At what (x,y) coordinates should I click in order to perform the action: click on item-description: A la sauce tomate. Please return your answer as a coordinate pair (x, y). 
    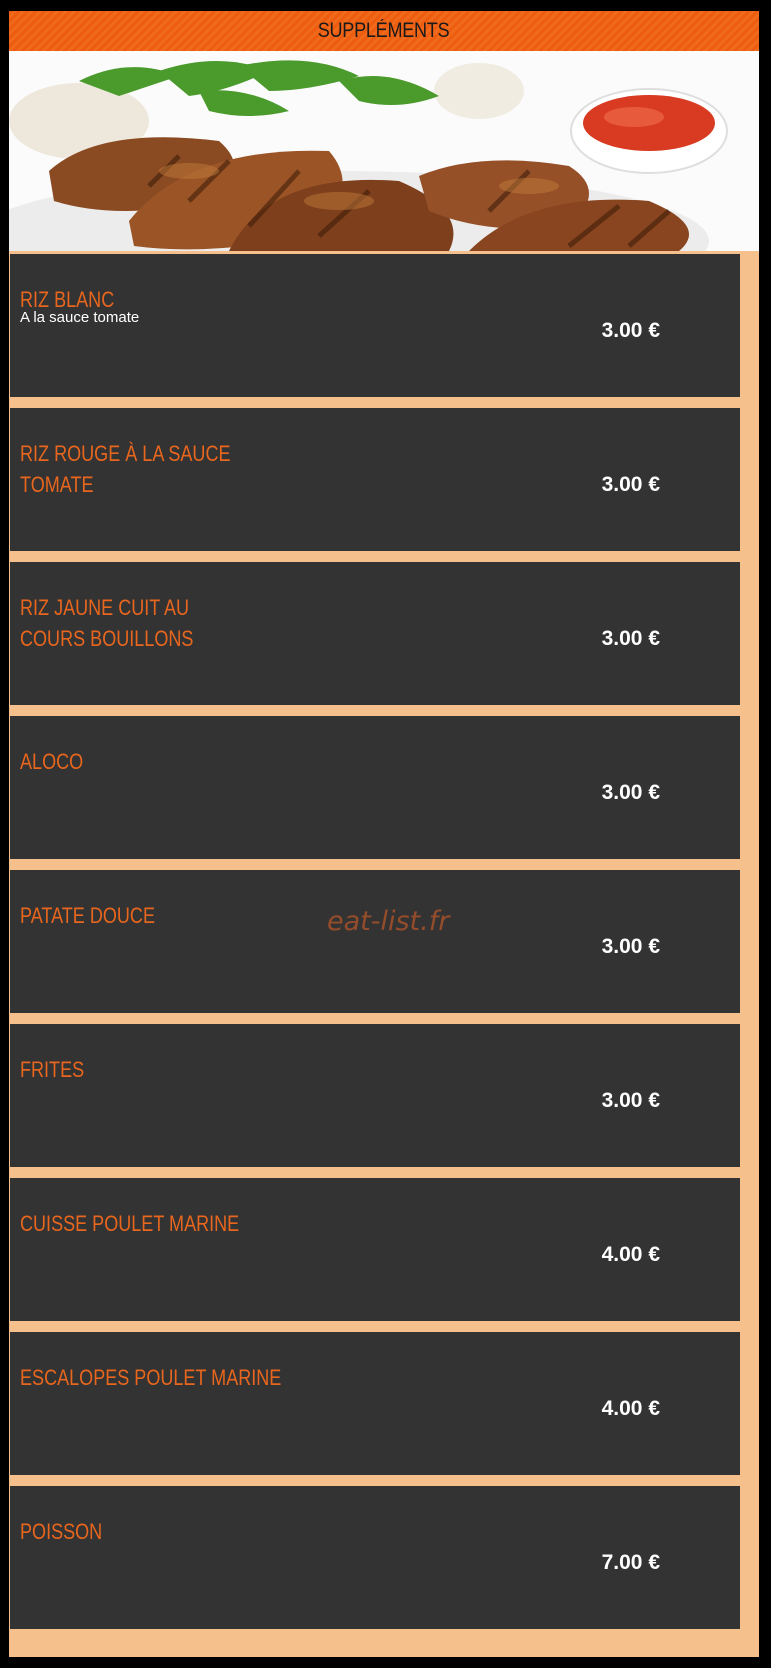
    Looking at the image, I should click on (80, 317).